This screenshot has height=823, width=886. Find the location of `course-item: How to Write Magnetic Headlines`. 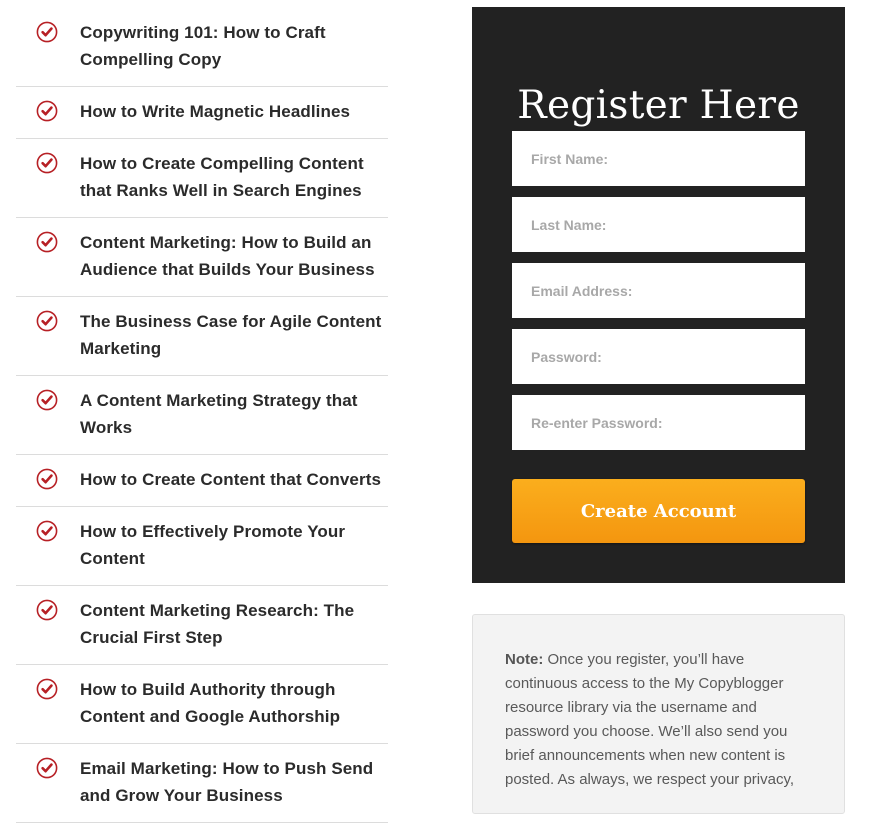

course-item: How to Write Magnetic Headlines is located at coordinates (202, 113).